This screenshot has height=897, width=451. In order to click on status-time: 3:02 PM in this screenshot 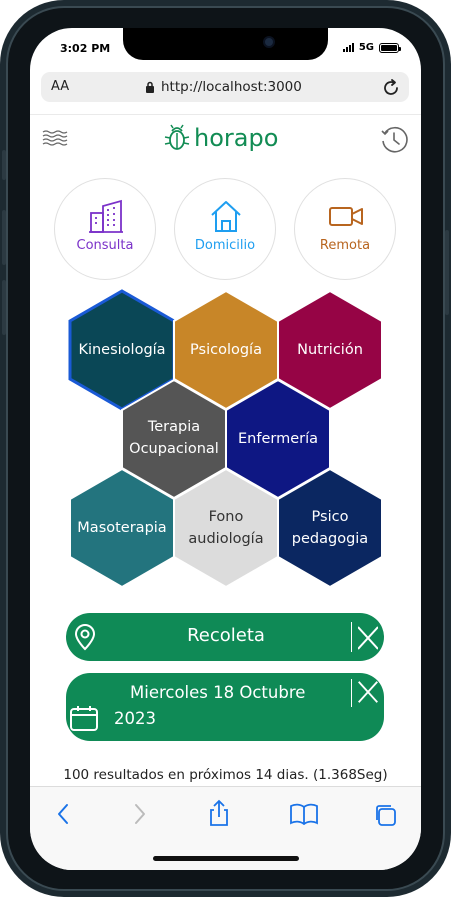, I will do `click(85, 48)`.